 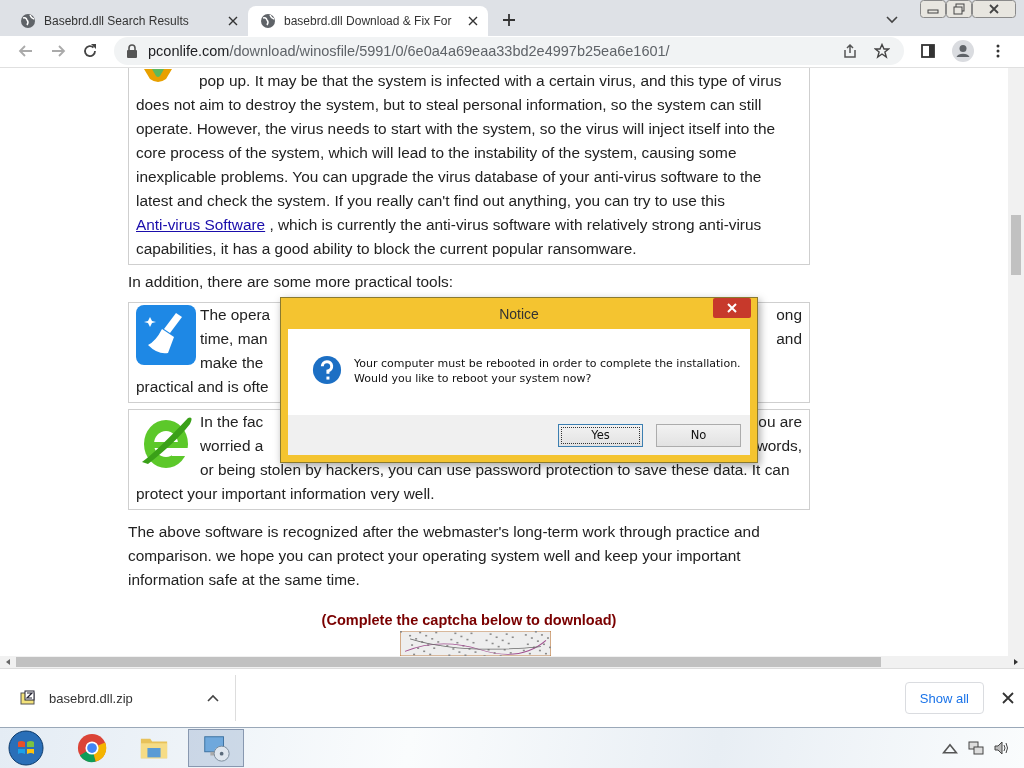 I want to click on zip-file-icon, so click(x=28, y=698).